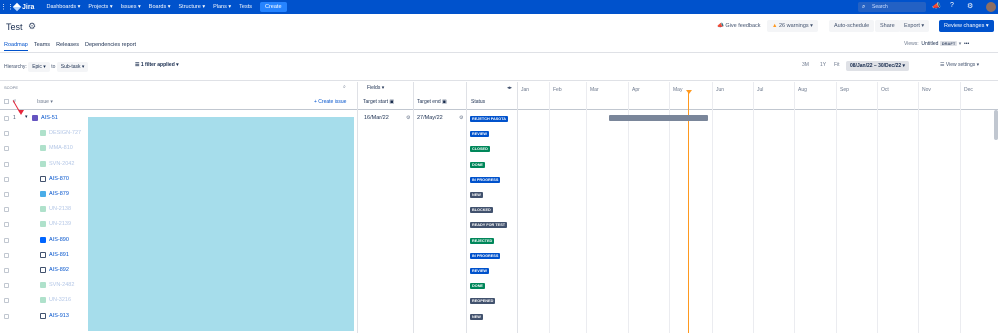 The image size is (998, 333). I want to click on issue-key-link: DESIGN-727, so click(65, 133).